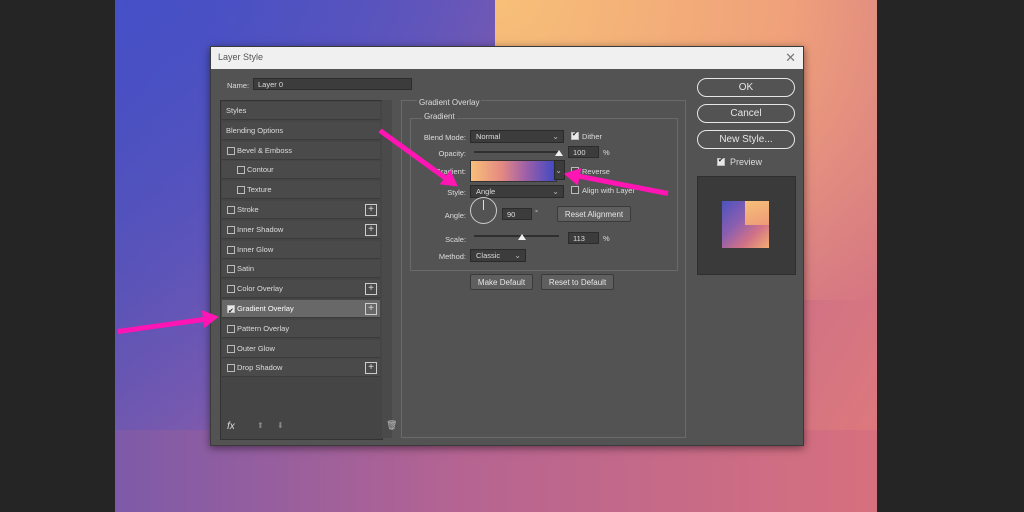  Describe the element at coordinates (265, 150) in the screenshot. I see `style-item-label: Bevel & Emboss` at that location.